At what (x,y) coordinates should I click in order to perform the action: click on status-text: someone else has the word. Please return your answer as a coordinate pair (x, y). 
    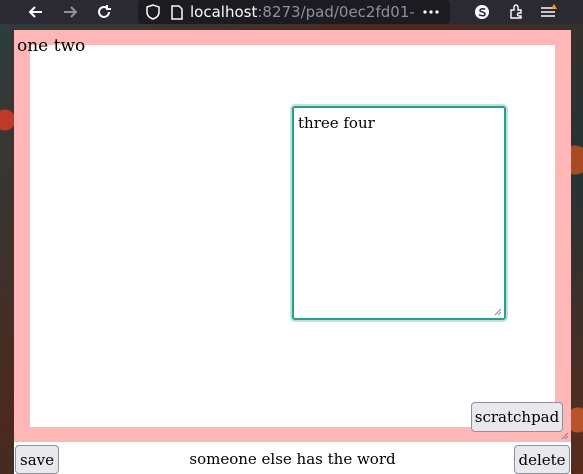
    Looking at the image, I should click on (292, 459).